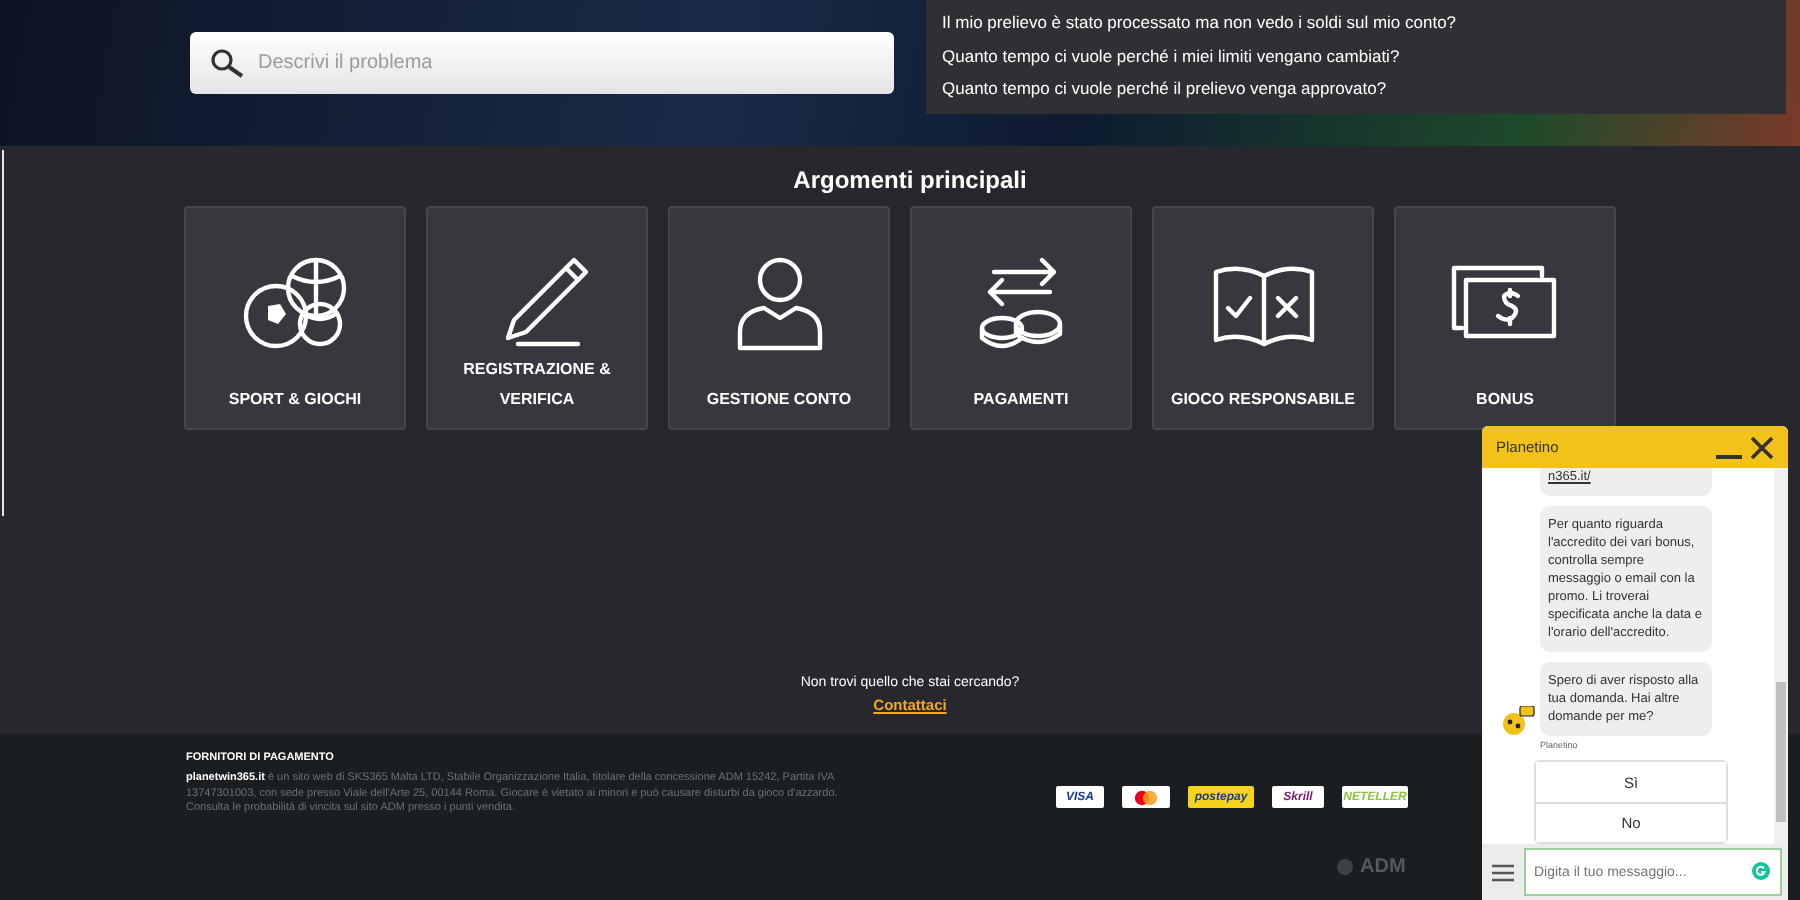 Image resolution: width=1800 pixels, height=900 pixels. Describe the element at coordinates (1505, 318) in the screenshot. I see `topic-card: BONUS` at that location.